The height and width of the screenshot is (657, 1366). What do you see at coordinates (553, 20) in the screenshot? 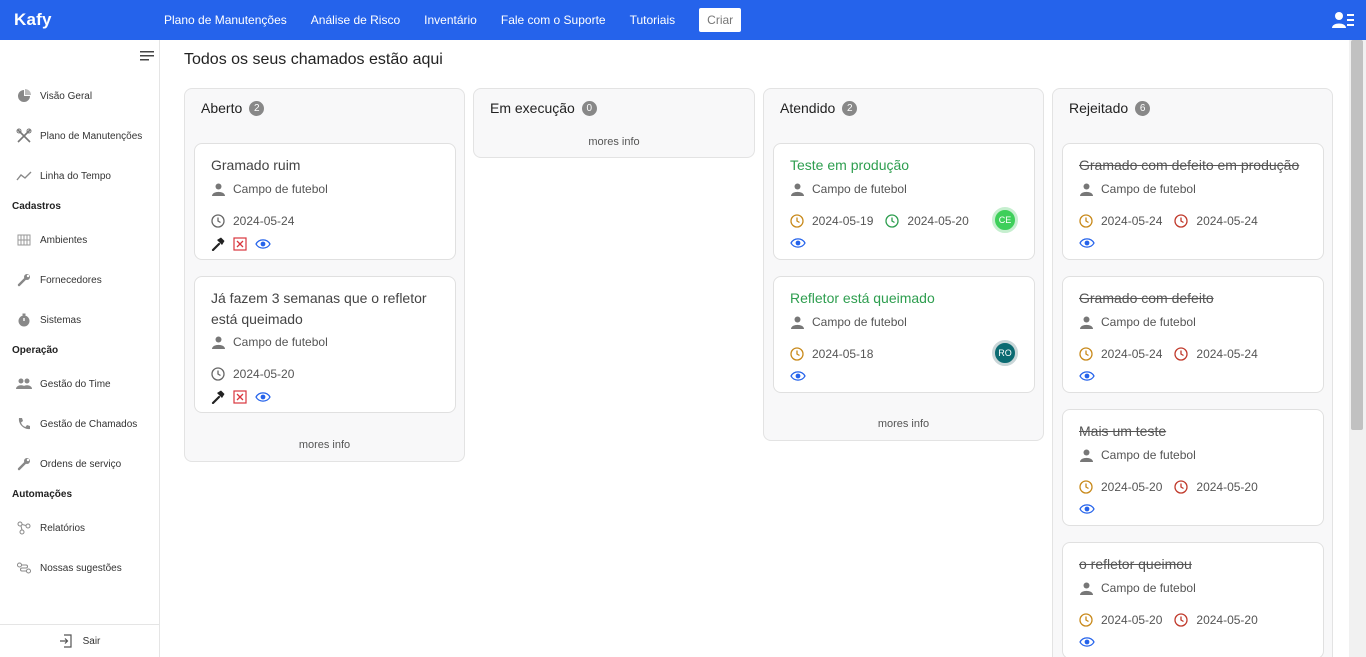
I see `nav-suporte: Fale com o Suporte` at bounding box center [553, 20].